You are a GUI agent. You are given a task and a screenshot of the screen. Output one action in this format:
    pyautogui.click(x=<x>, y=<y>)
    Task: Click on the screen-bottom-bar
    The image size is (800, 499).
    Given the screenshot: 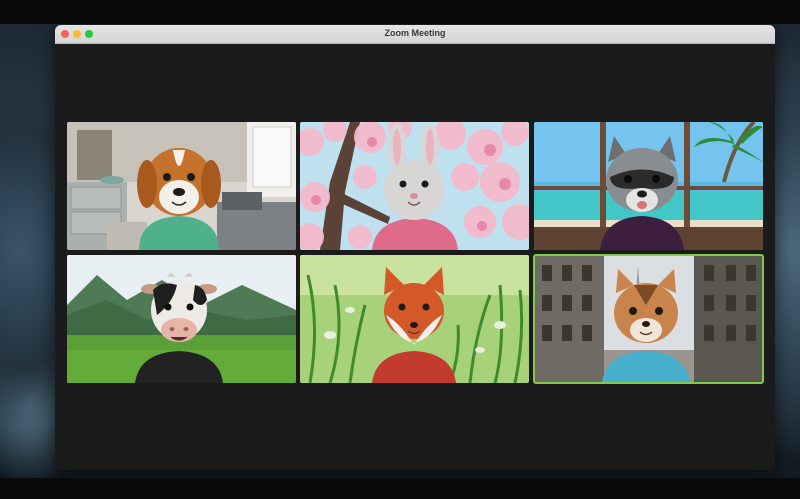 What is the action you would take?
    pyautogui.click(x=400, y=488)
    